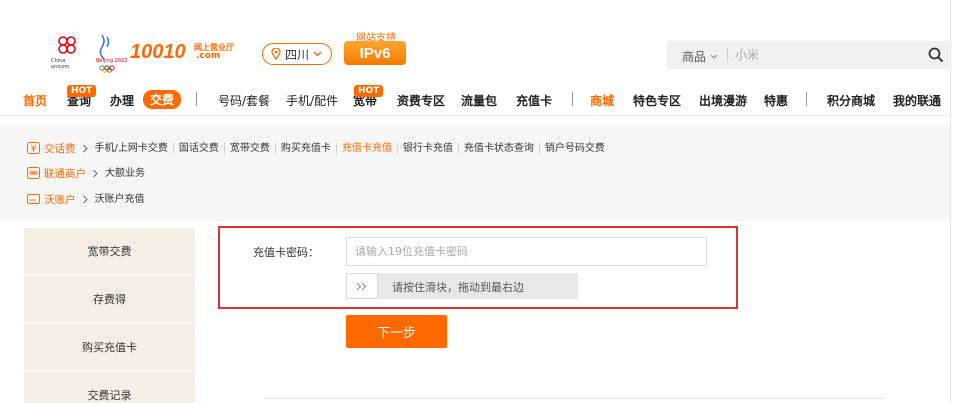  I want to click on search-category-label: 商品, so click(694, 57).